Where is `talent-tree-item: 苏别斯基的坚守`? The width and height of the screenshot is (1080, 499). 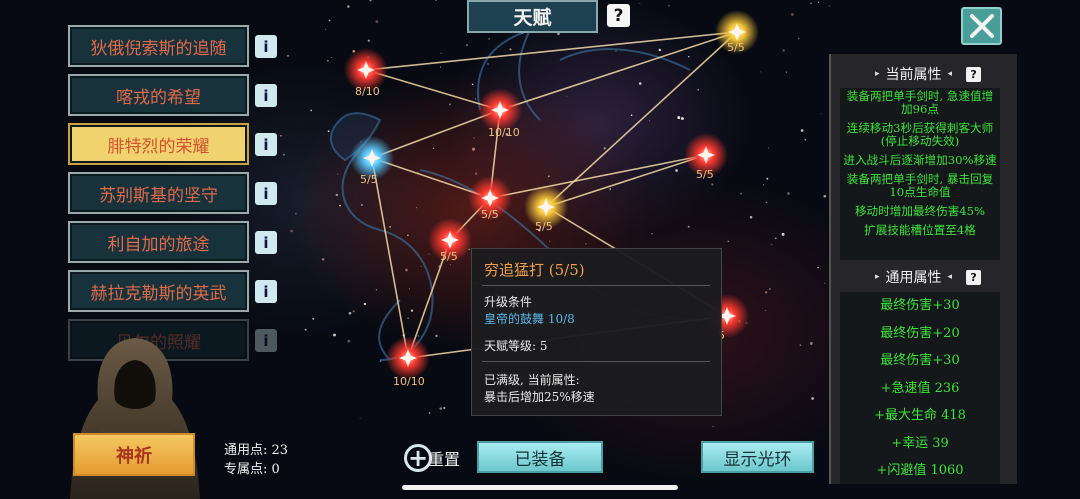
talent-tree-item: 苏别斯基的坚守 is located at coordinates (158, 193).